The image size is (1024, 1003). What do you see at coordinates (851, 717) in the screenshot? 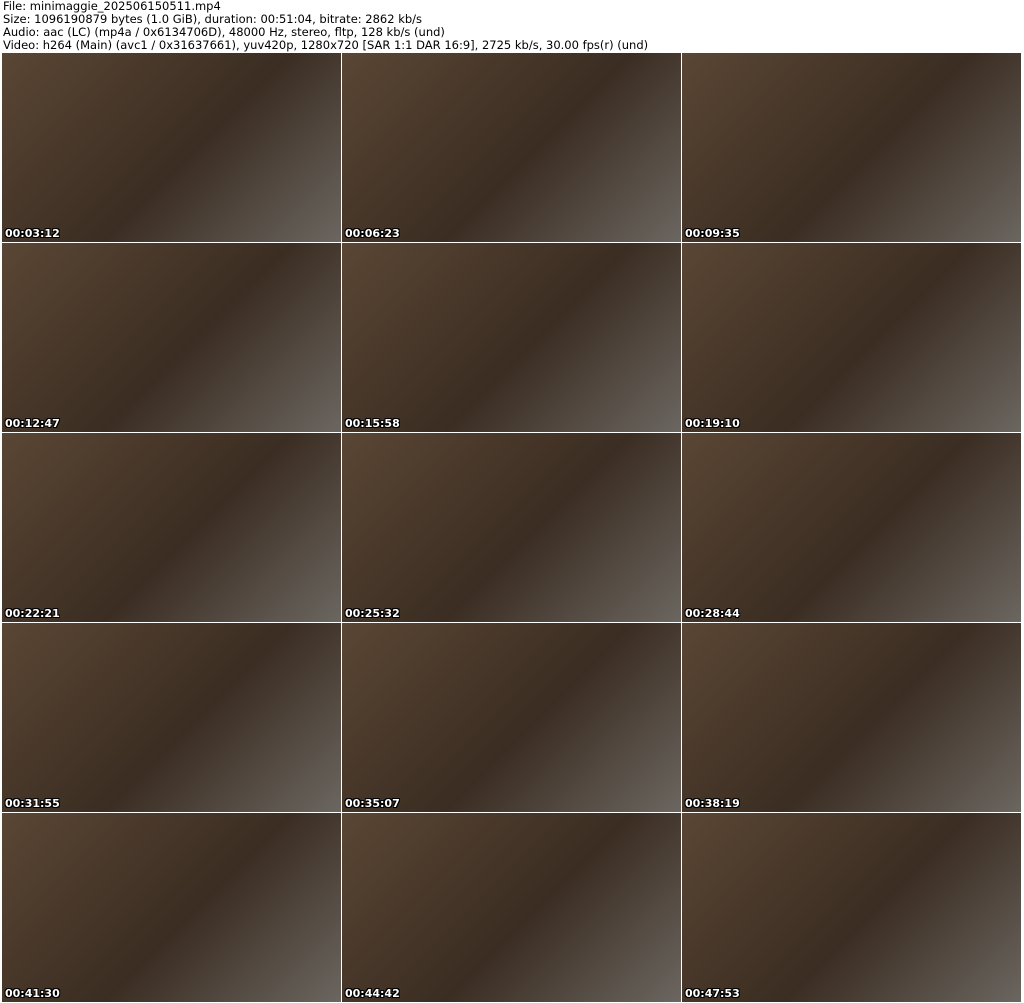
I see `video-frame-thumbnail: 00:38:19` at bounding box center [851, 717].